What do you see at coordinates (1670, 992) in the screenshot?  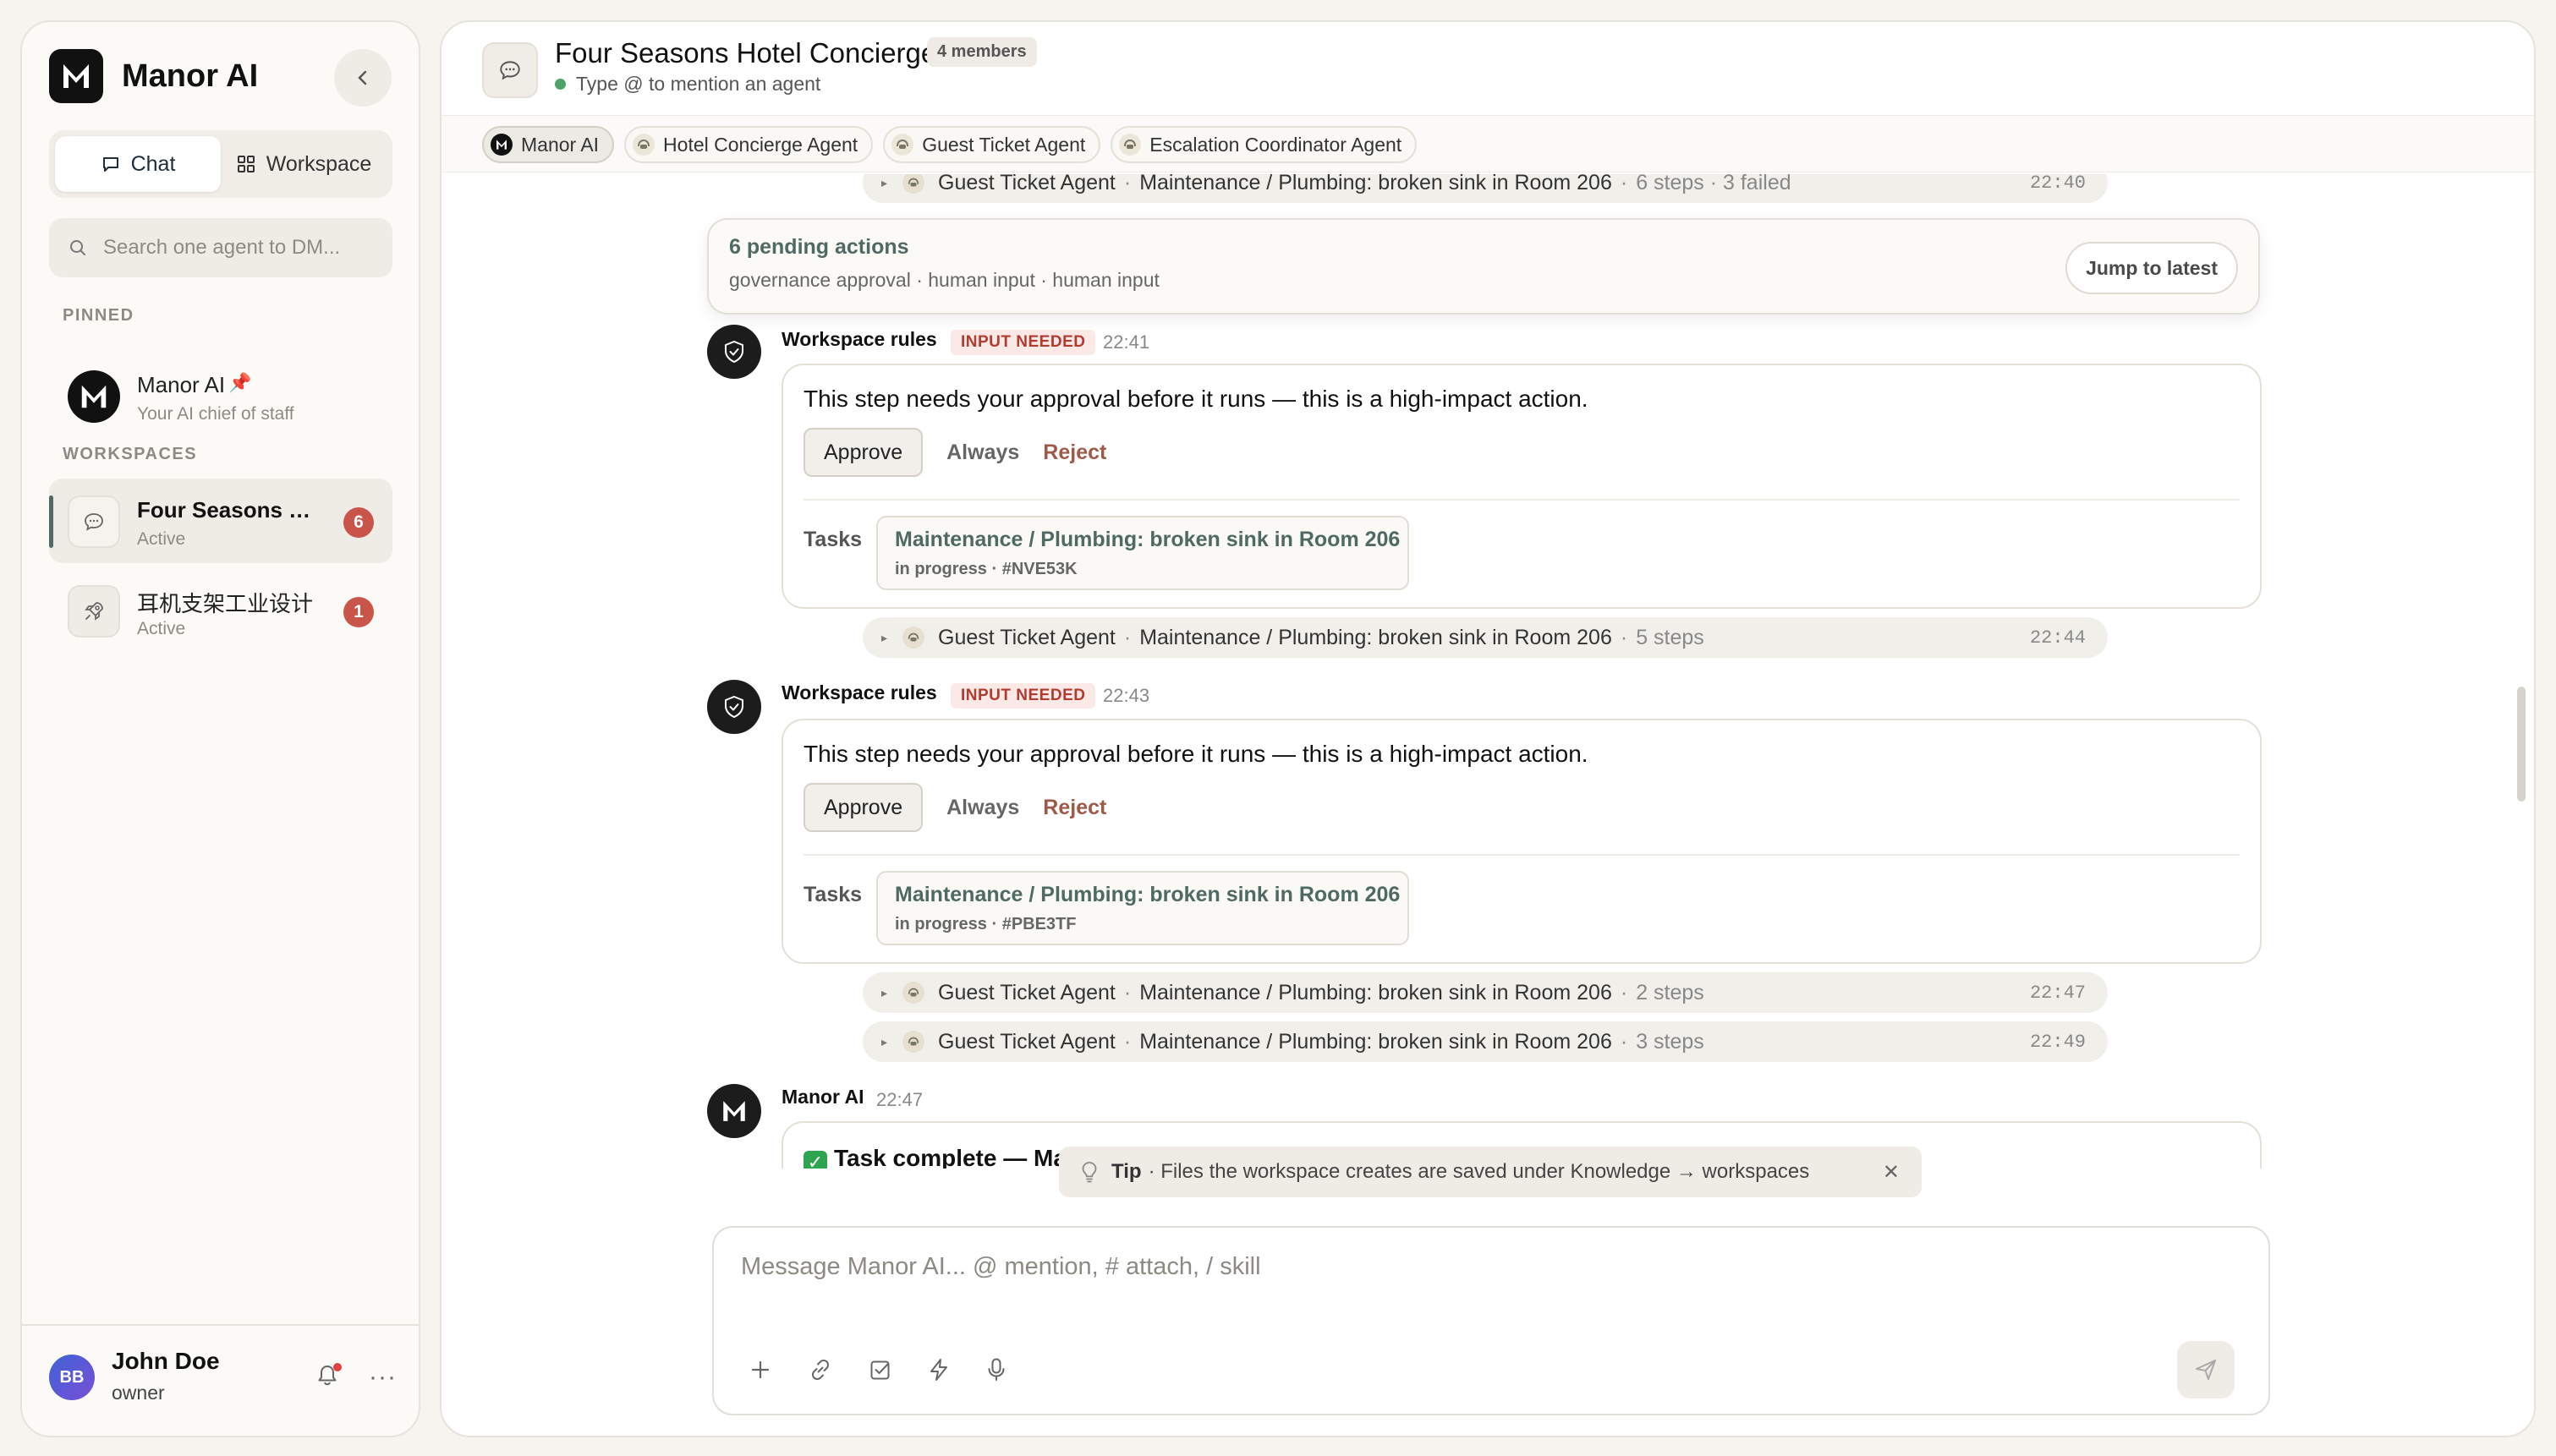 I see `step-meta: 2 steps` at bounding box center [1670, 992].